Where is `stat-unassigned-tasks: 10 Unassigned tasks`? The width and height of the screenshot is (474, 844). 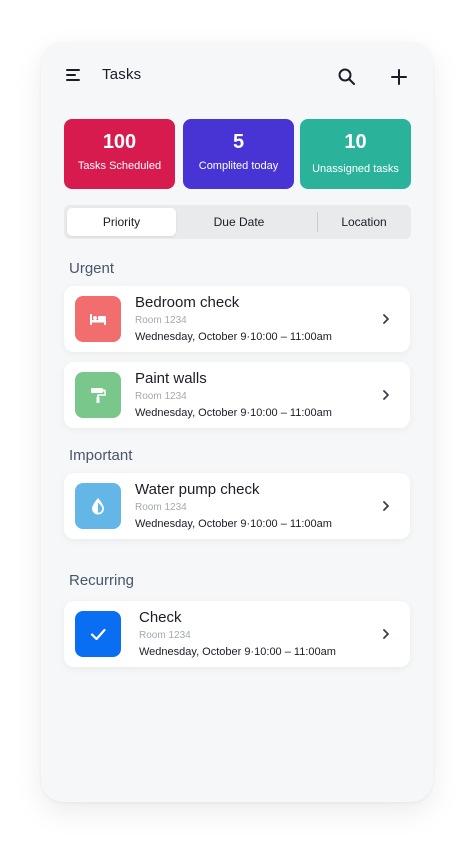
stat-unassigned-tasks: 10 Unassigned tasks is located at coordinates (355, 154).